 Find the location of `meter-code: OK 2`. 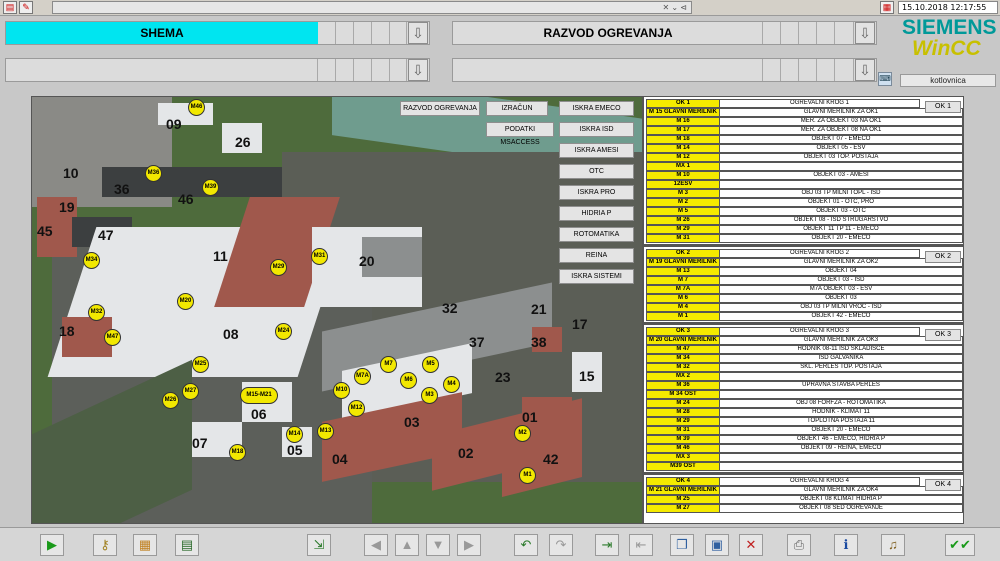

meter-code: OK 2 is located at coordinates (683, 253).